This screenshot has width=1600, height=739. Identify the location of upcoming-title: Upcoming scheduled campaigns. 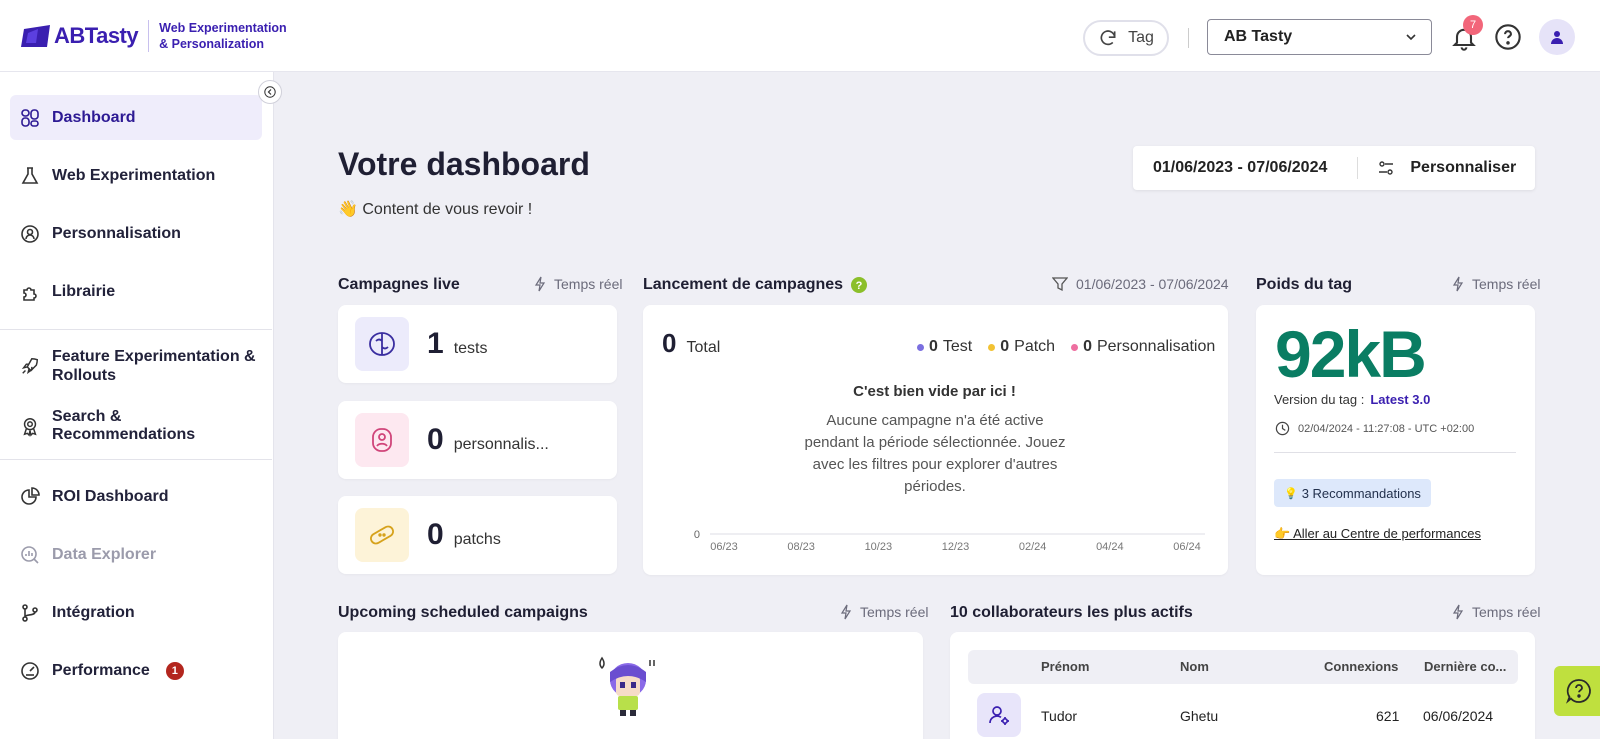
(463, 612).